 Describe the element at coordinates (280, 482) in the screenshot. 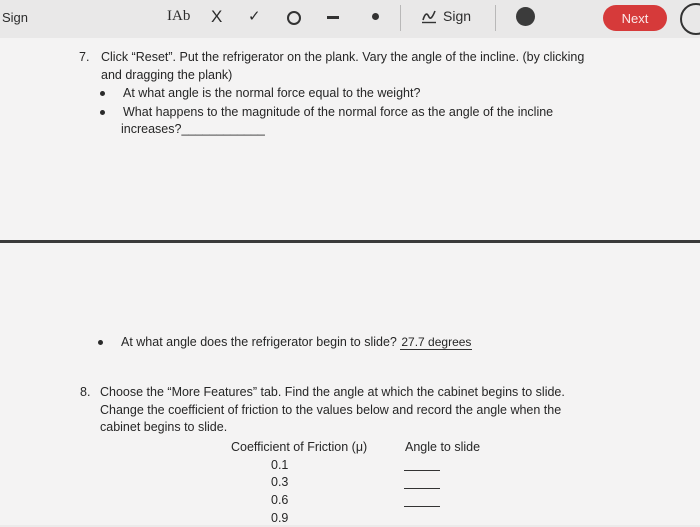

I see `table-cell: 0.3` at that location.